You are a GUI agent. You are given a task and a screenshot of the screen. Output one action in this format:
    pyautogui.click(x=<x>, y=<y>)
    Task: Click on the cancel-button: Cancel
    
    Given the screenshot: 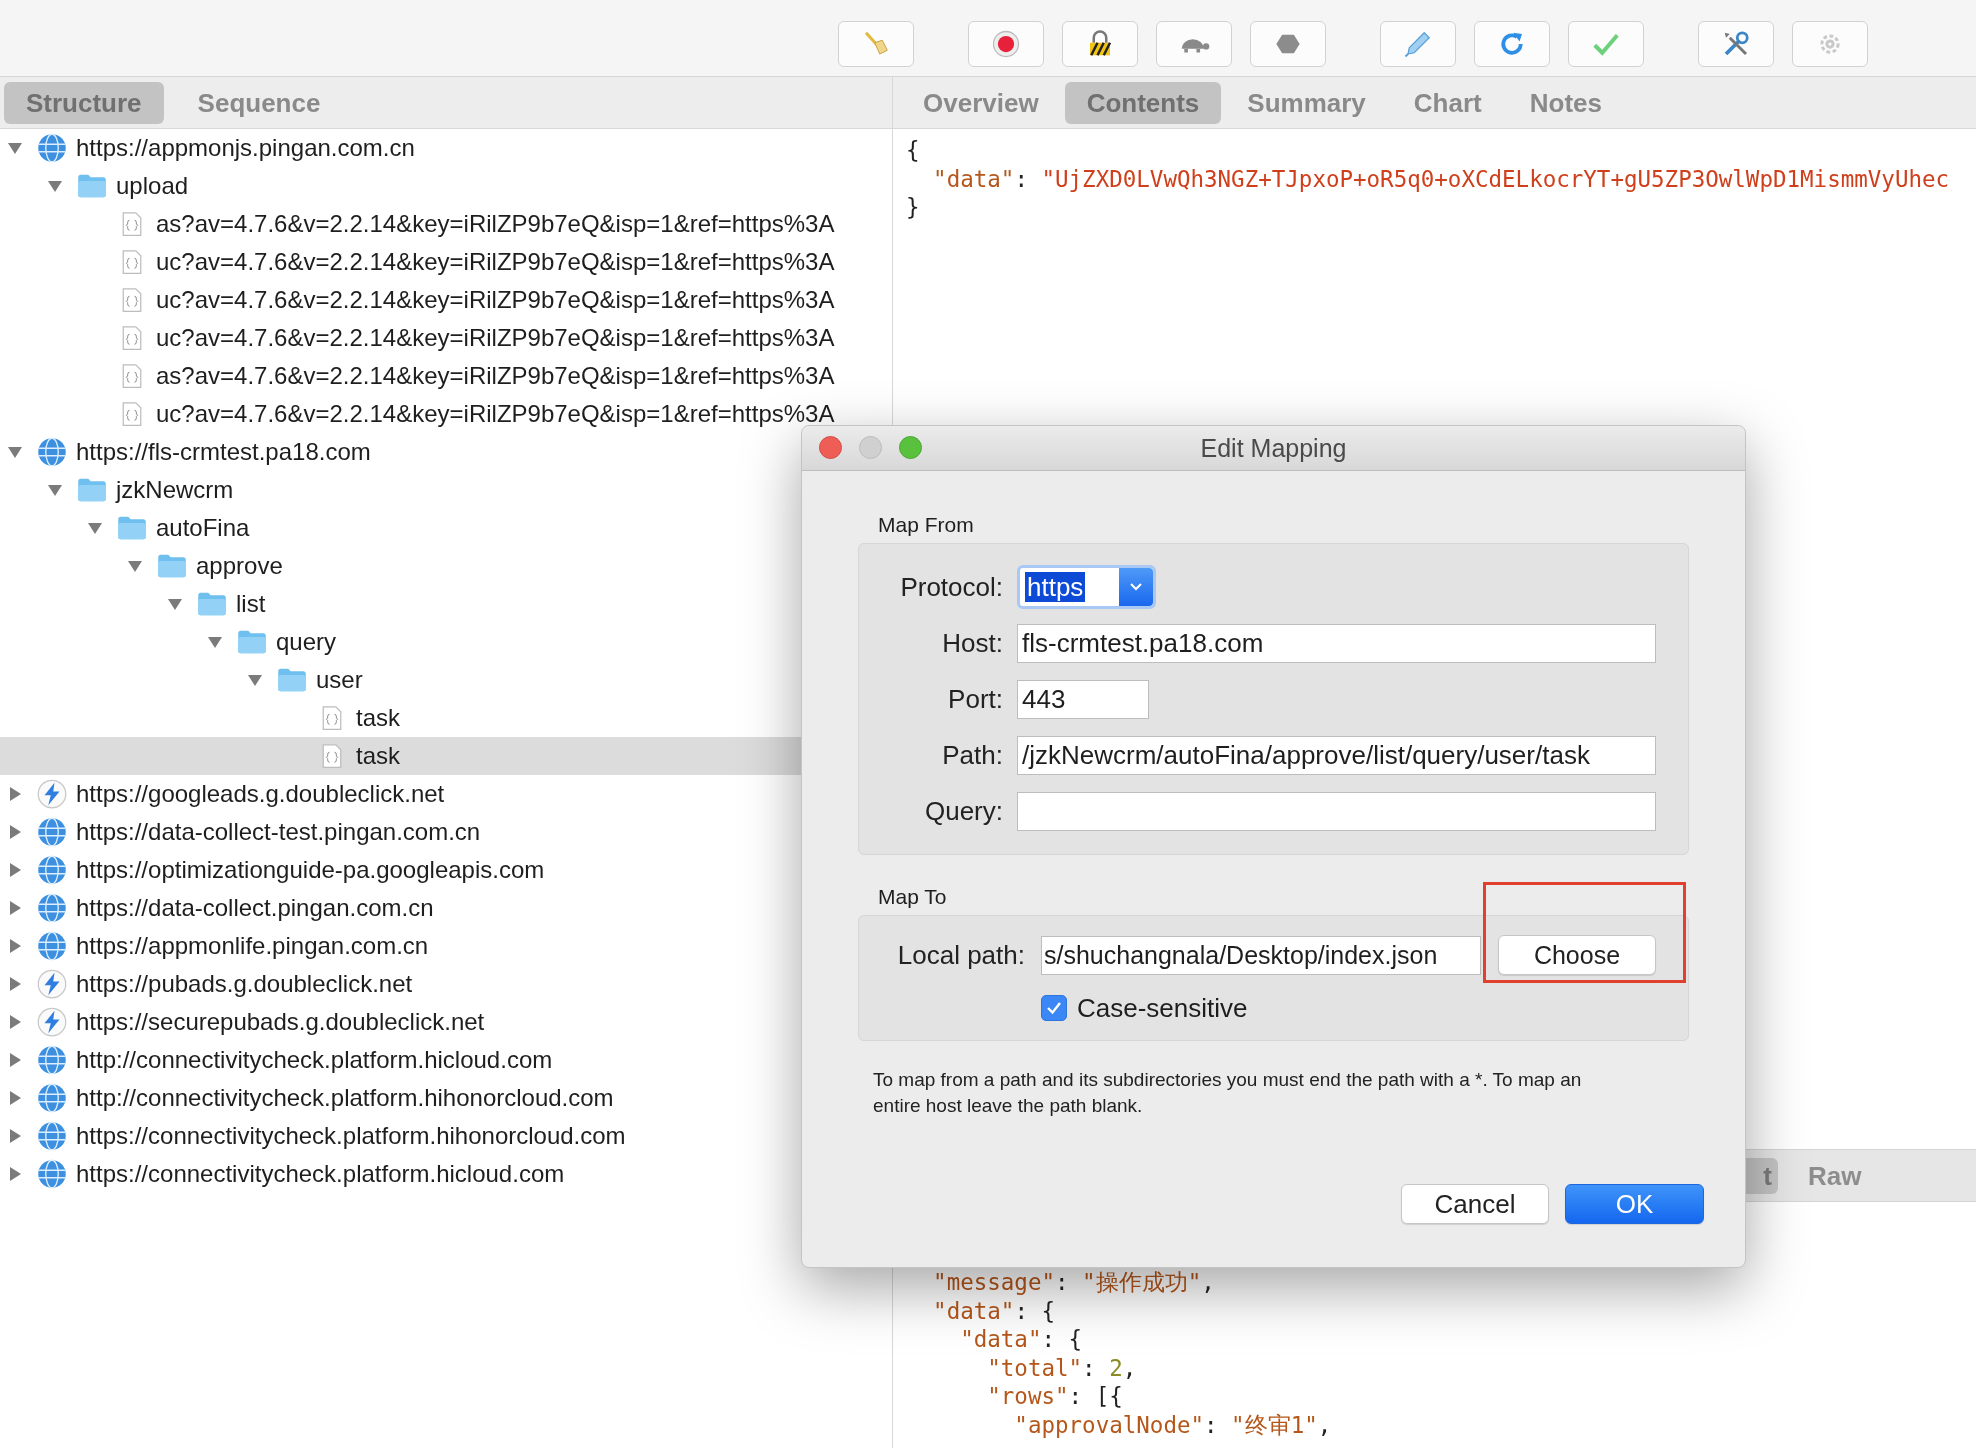 What is the action you would take?
    pyautogui.click(x=1475, y=1204)
    